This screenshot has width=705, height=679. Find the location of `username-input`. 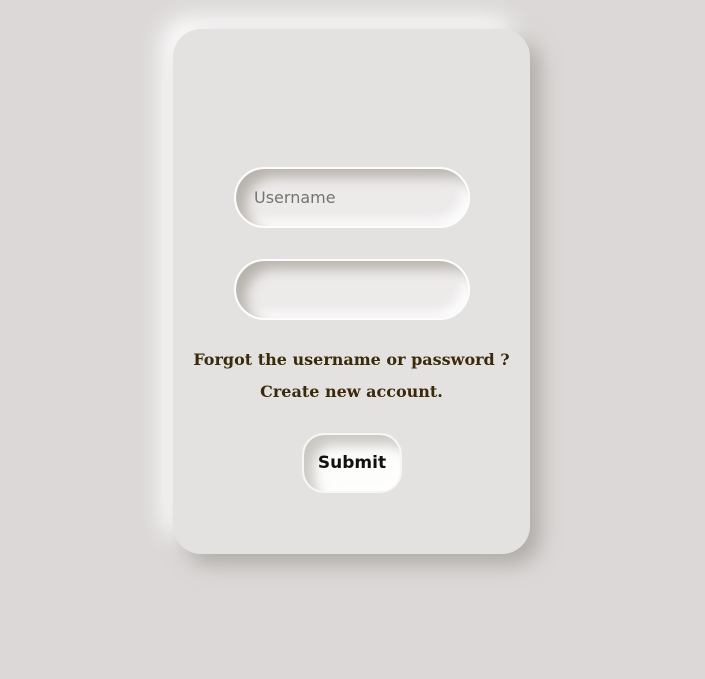

username-input is located at coordinates (352, 197).